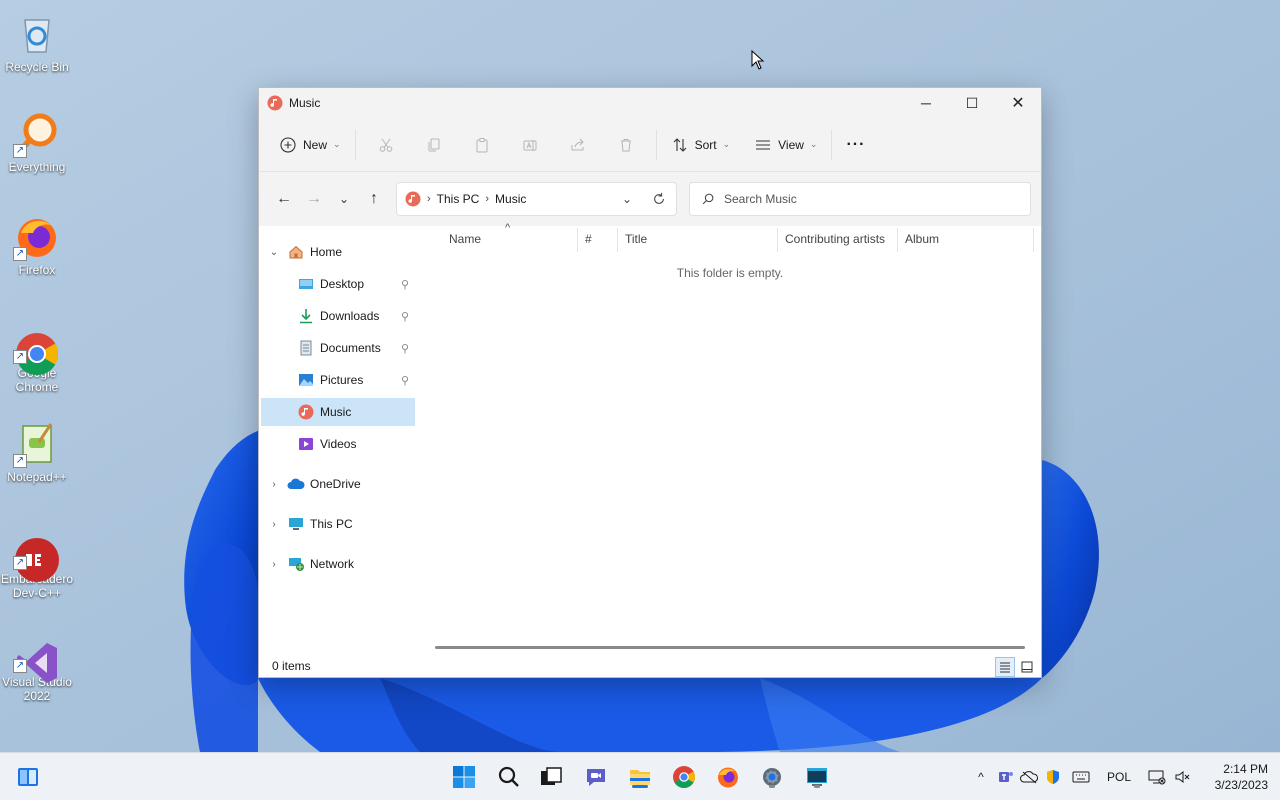 The width and height of the screenshot is (1280, 800). What do you see at coordinates (1053, 777) in the screenshot?
I see `security-shield-icon` at bounding box center [1053, 777].